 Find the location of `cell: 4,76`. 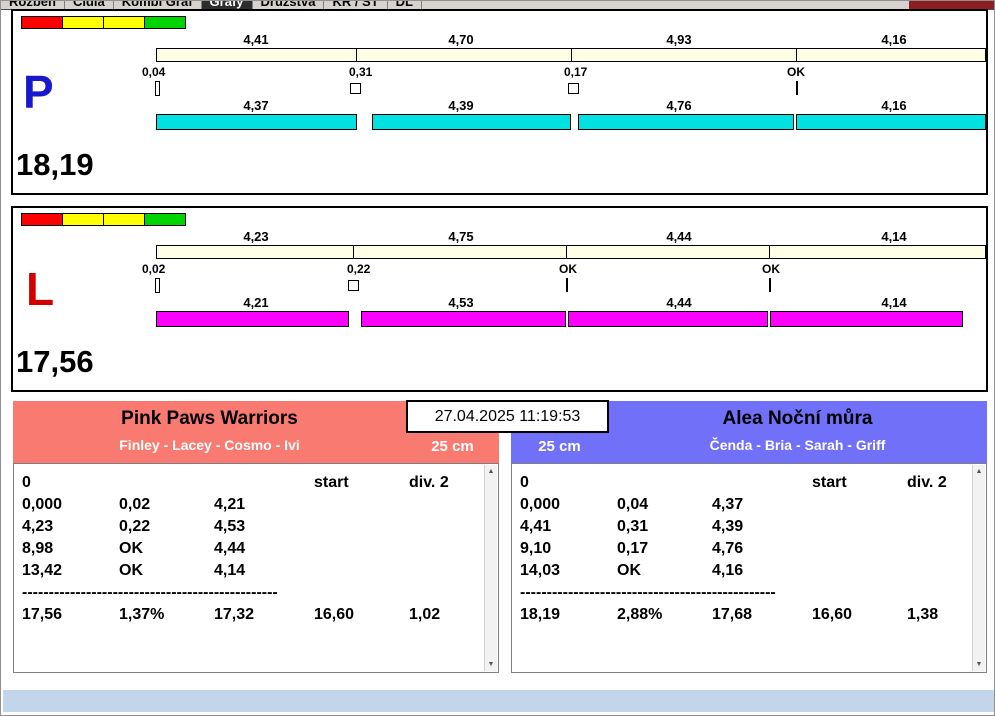

cell: 4,76 is located at coordinates (728, 548).